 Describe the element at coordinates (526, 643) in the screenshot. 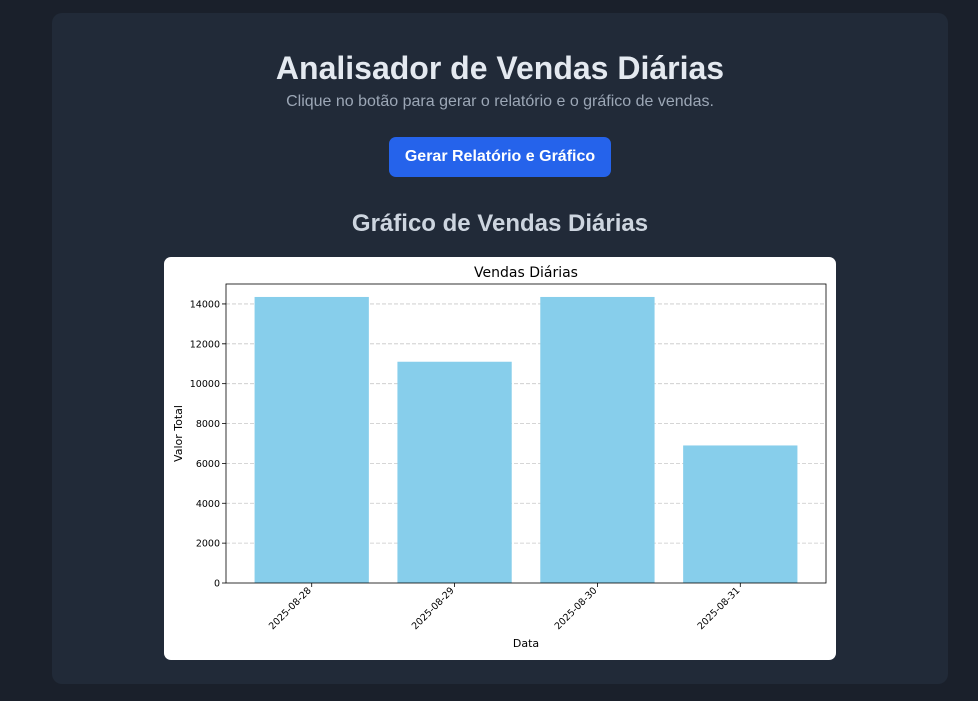

I see `x-axis-label: Data` at that location.